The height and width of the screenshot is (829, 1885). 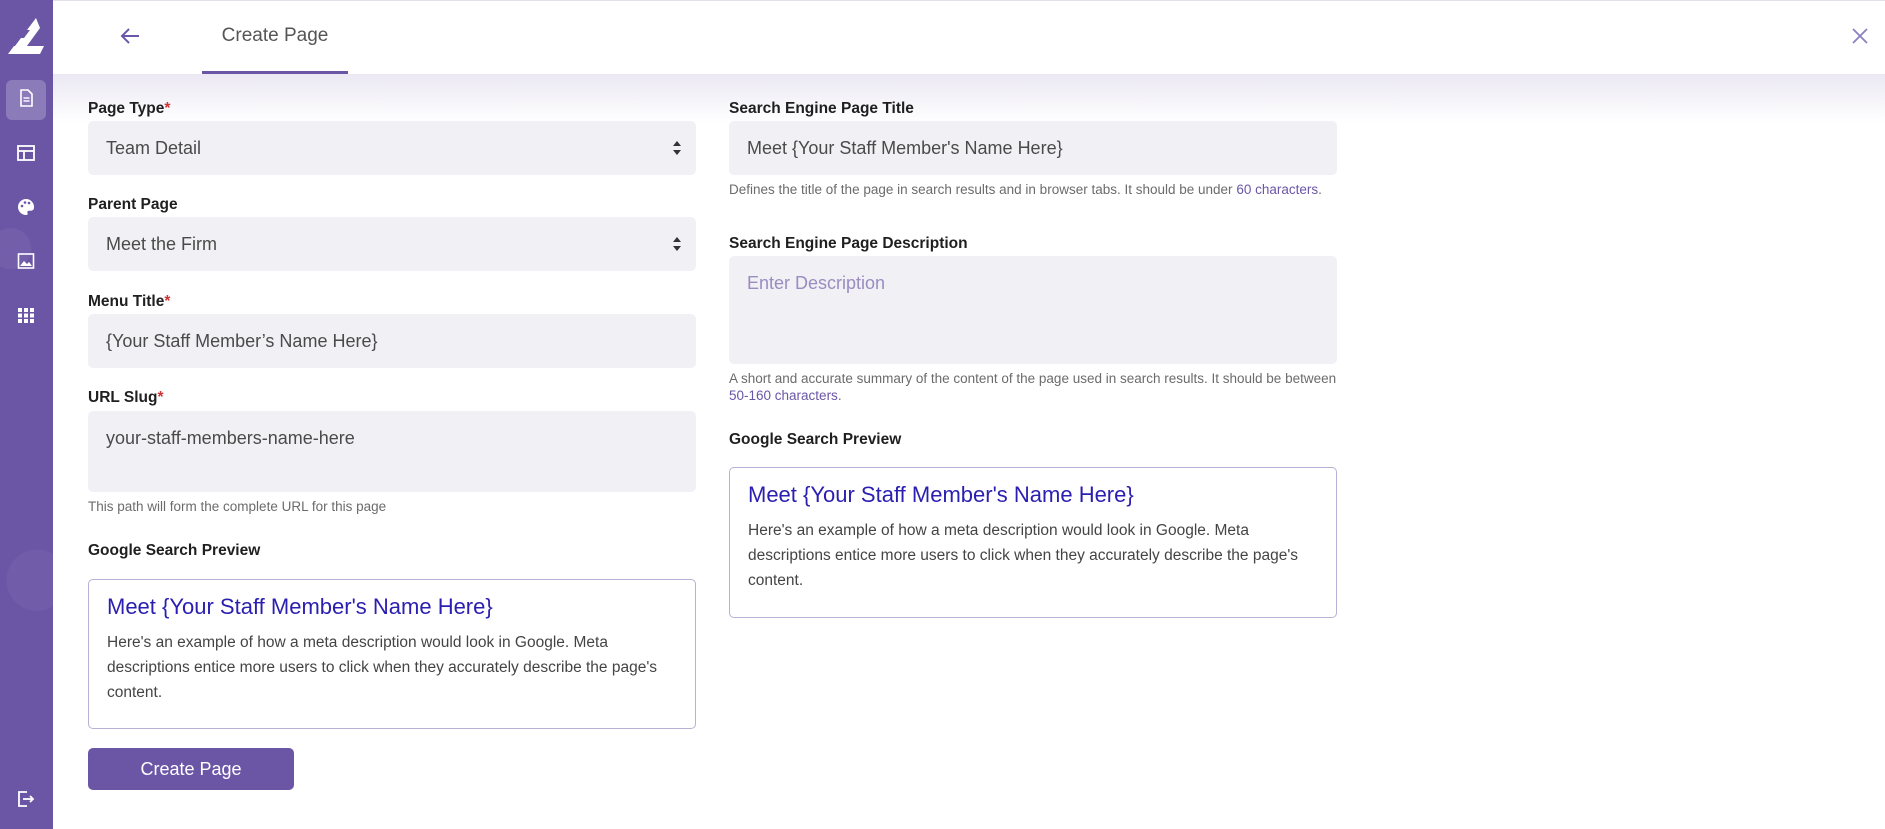 I want to click on seo-description-textarea: Enter Description, so click(x=1033, y=310).